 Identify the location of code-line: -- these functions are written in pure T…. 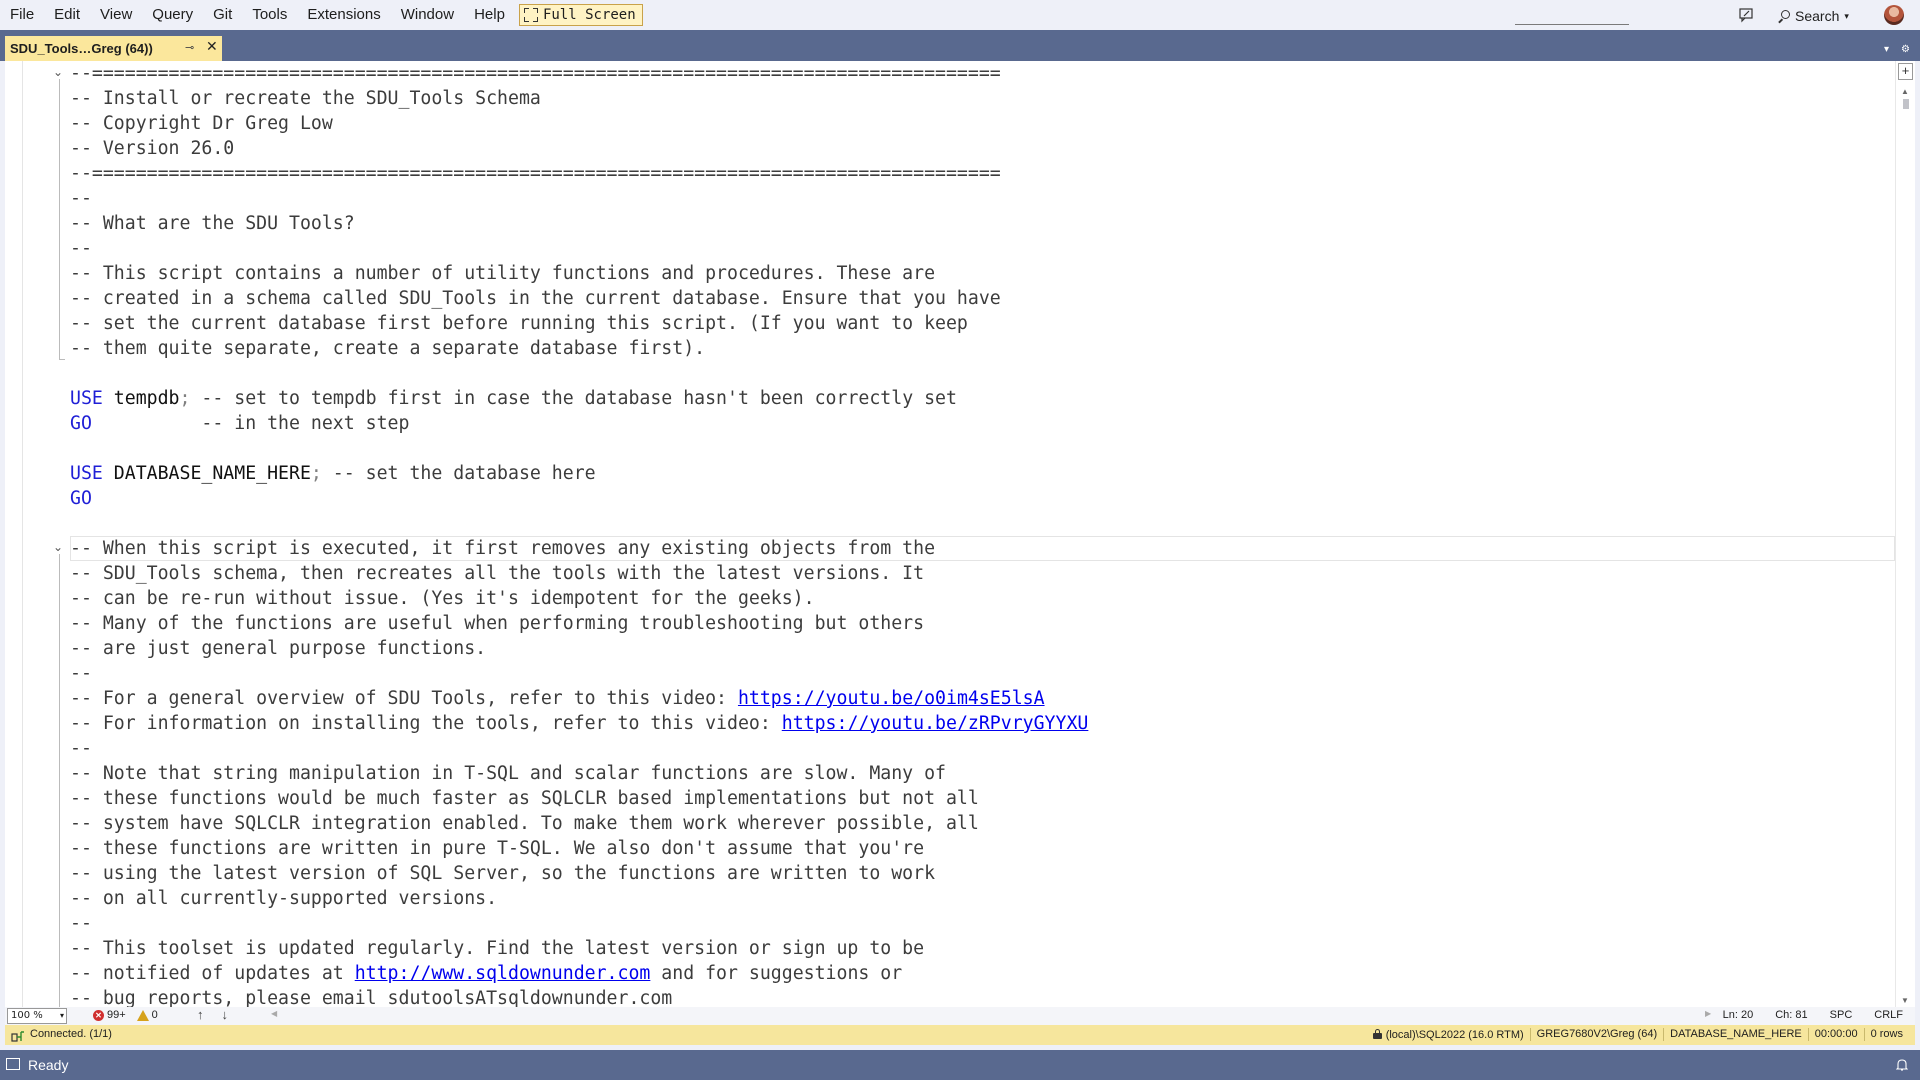
(980, 848).